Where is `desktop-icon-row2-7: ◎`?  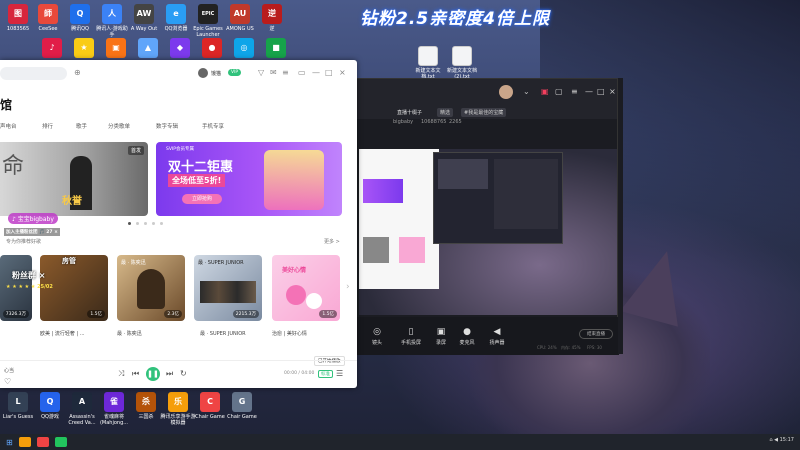
desktop-icon-row2-7: ◎ is located at coordinates (244, 49).